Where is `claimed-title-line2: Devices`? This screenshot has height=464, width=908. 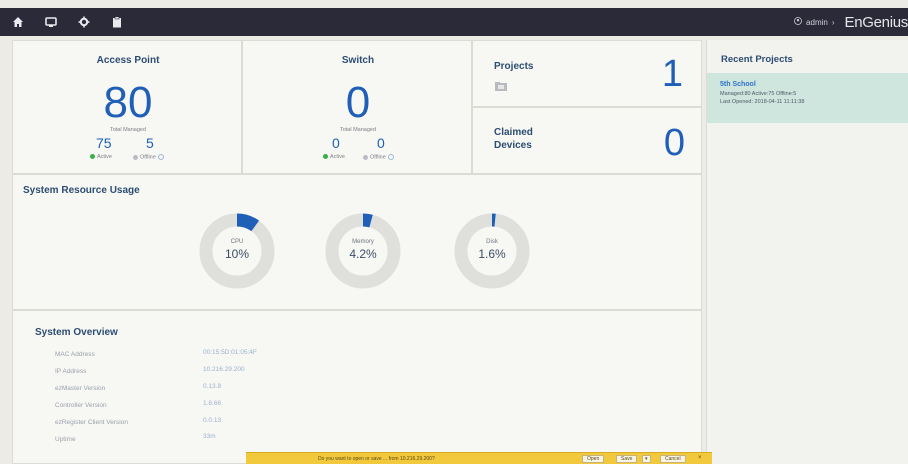
claimed-title-line2: Devices is located at coordinates (513, 145).